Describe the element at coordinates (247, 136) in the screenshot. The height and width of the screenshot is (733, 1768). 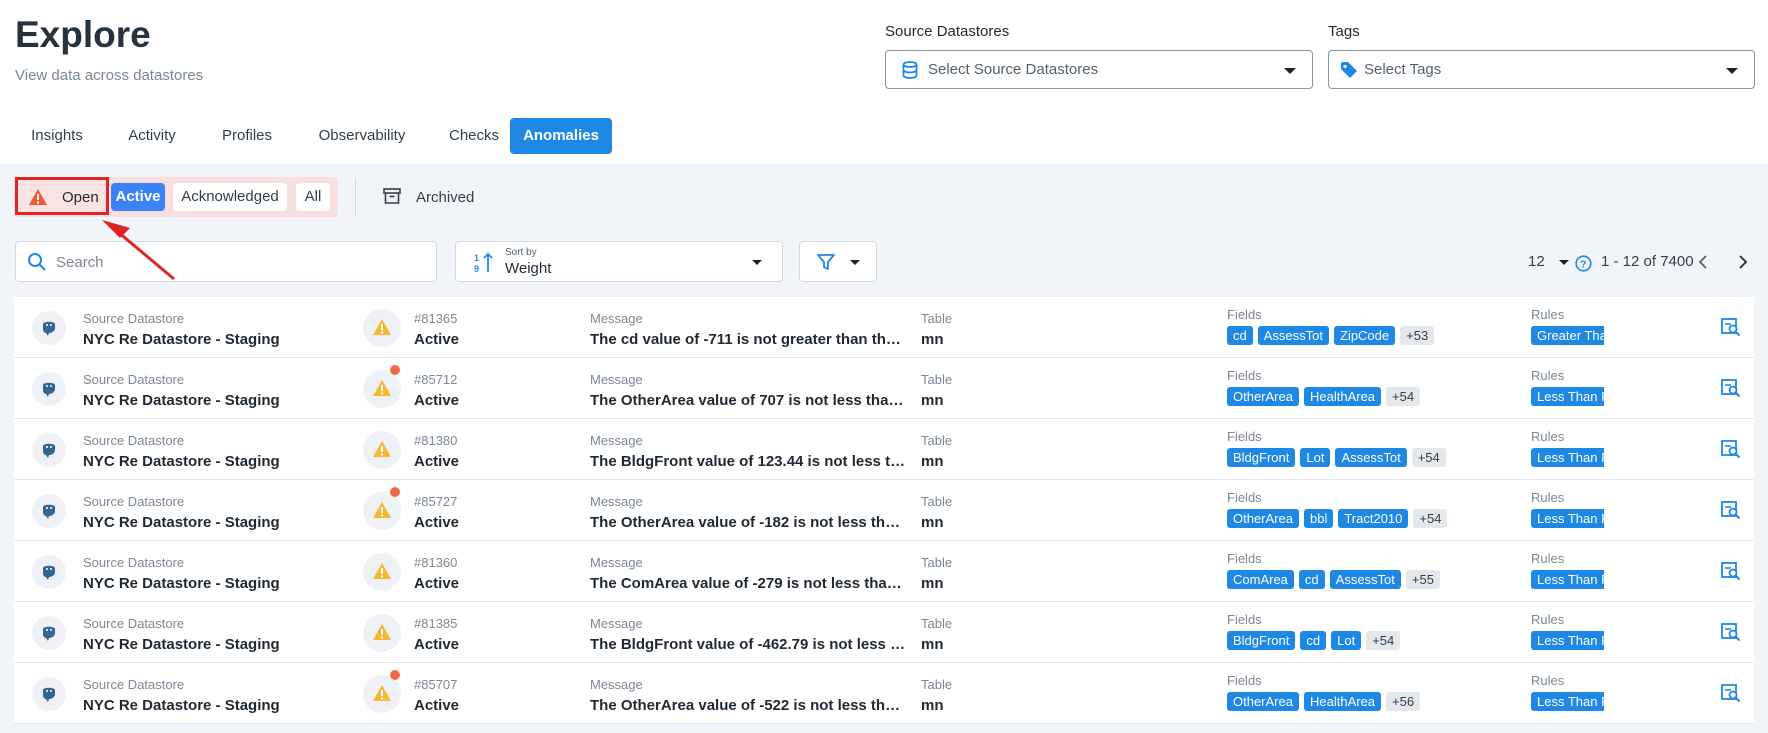
I see `tab-profiles: Profiles` at that location.